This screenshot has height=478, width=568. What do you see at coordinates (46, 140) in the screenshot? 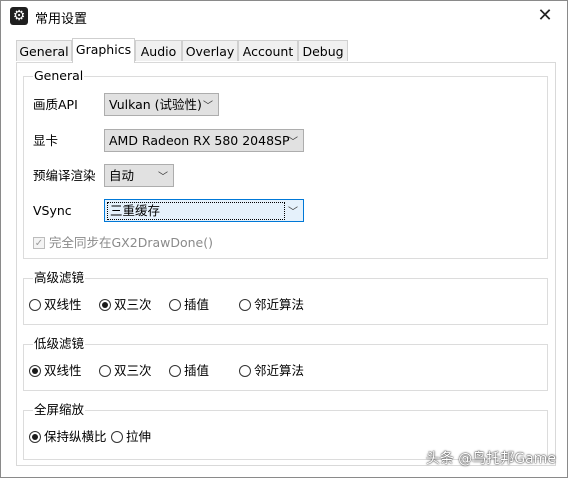
I see `graphics-adapter-label: 显卡` at bounding box center [46, 140].